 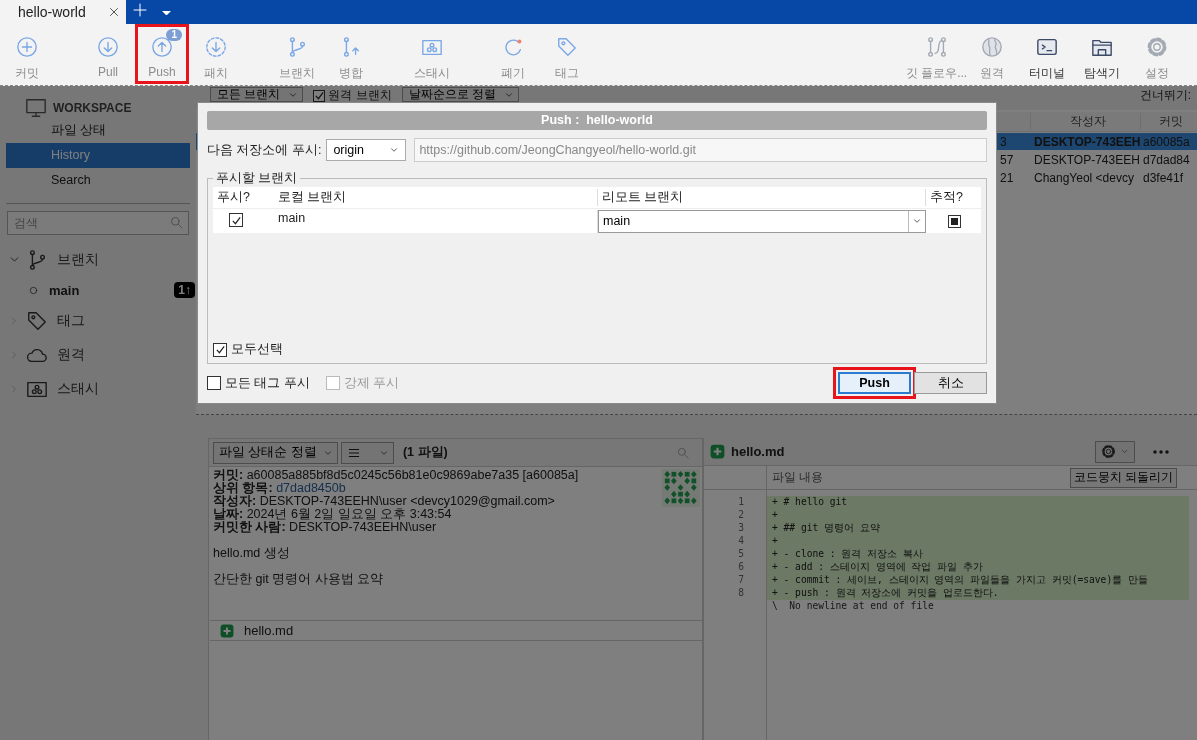 I want to click on revert-hunk-button: 코드뭉치 되돌리기, so click(x=1123, y=477).